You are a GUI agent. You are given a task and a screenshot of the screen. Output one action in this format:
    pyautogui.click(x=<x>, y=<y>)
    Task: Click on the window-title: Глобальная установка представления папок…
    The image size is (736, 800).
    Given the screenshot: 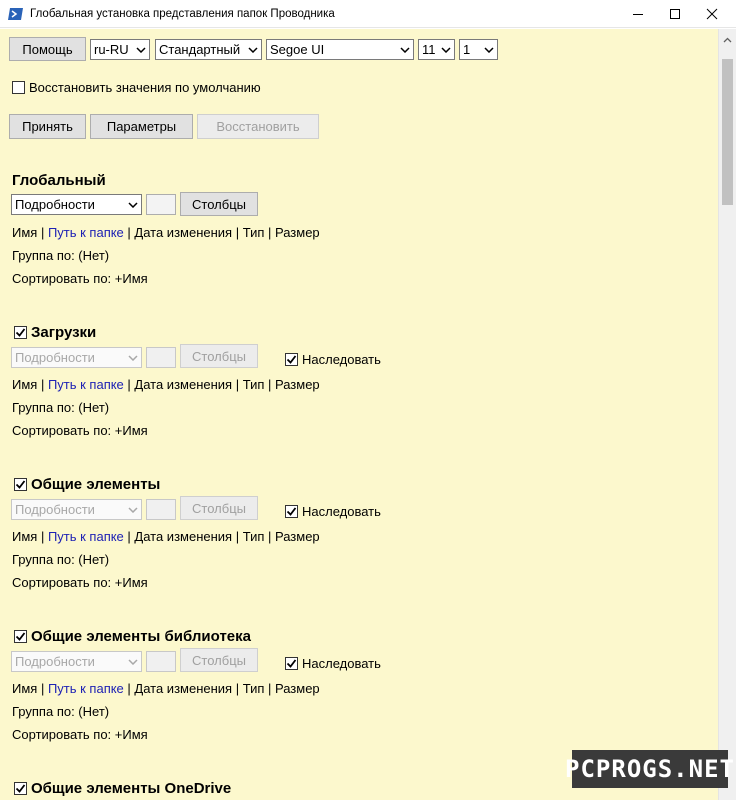 What is the action you would take?
    pyautogui.click(x=182, y=13)
    